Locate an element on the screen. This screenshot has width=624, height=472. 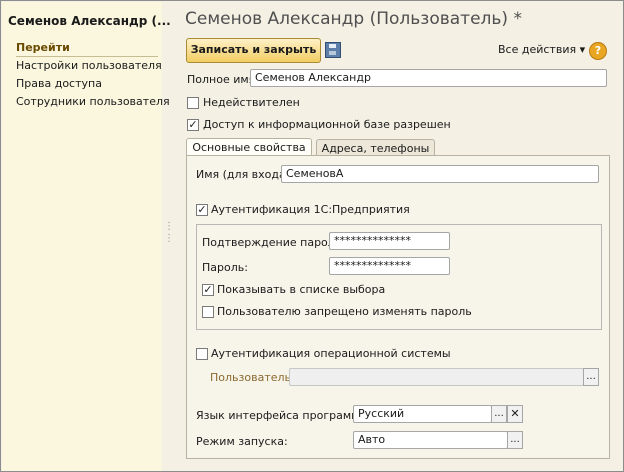
invalid-label: Недействителен is located at coordinates (251, 102).